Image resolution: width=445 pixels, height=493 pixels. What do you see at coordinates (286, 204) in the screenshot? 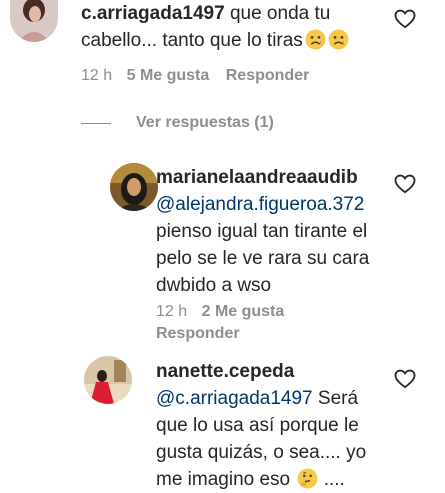
I see `mention-link: @alejandra.figueroa.372` at bounding box center [286, 204].